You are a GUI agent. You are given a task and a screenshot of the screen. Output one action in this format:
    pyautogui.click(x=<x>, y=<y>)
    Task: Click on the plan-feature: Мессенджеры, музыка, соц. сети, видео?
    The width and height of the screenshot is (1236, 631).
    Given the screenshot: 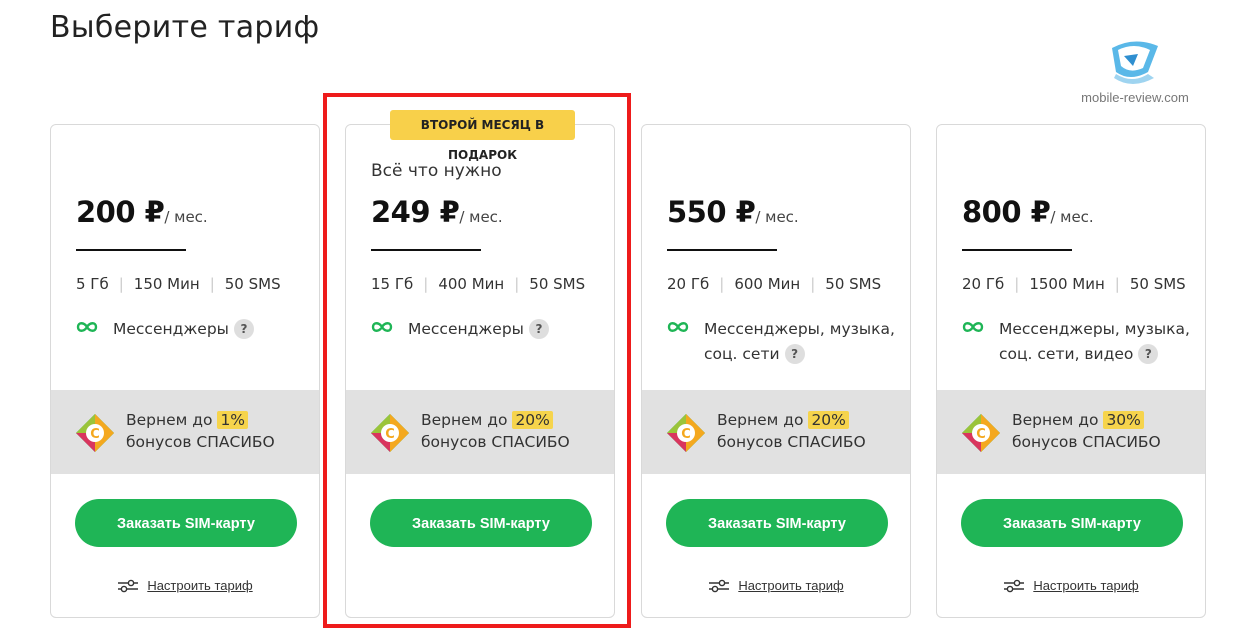 What is the action you would take?
    pyautogui.click(x=1079, y=342)
    